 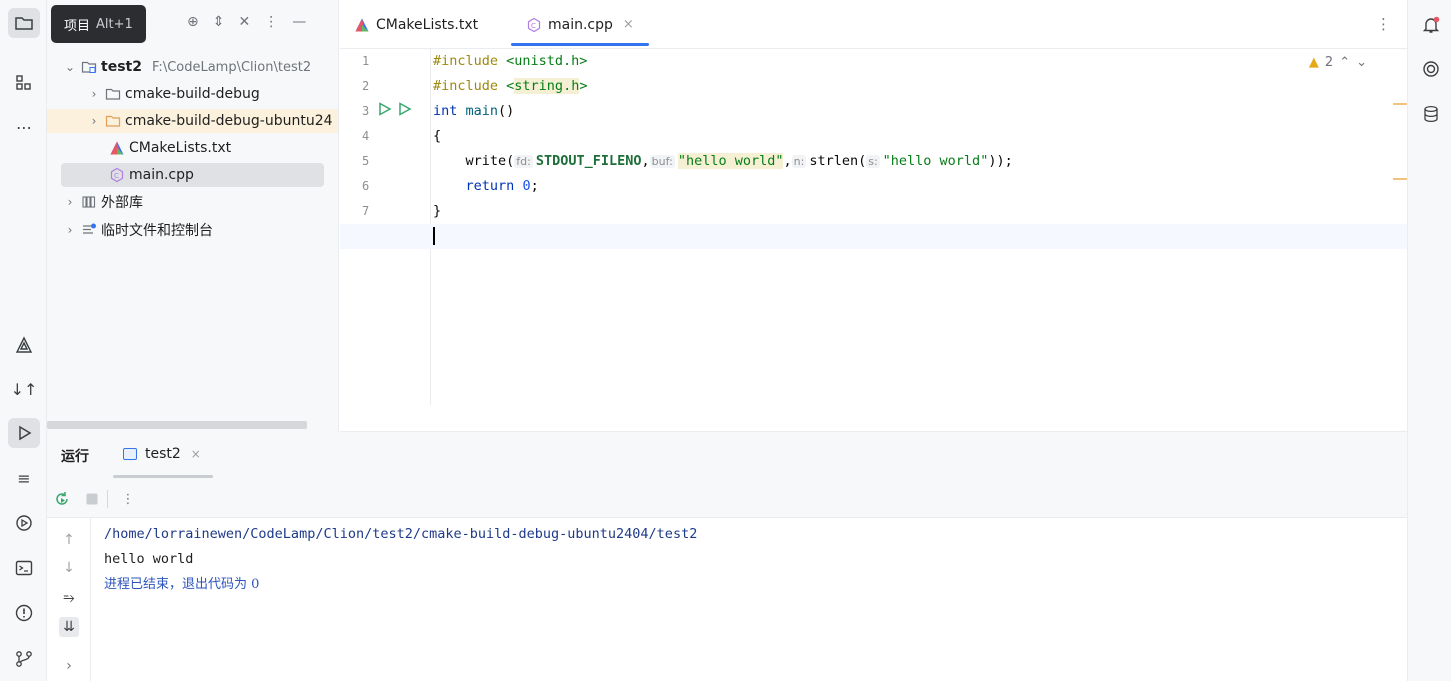 What do you see at coordinates (62, 499) in the screenshot?
I see `rerun-icon` at bounding box center [62, 499].